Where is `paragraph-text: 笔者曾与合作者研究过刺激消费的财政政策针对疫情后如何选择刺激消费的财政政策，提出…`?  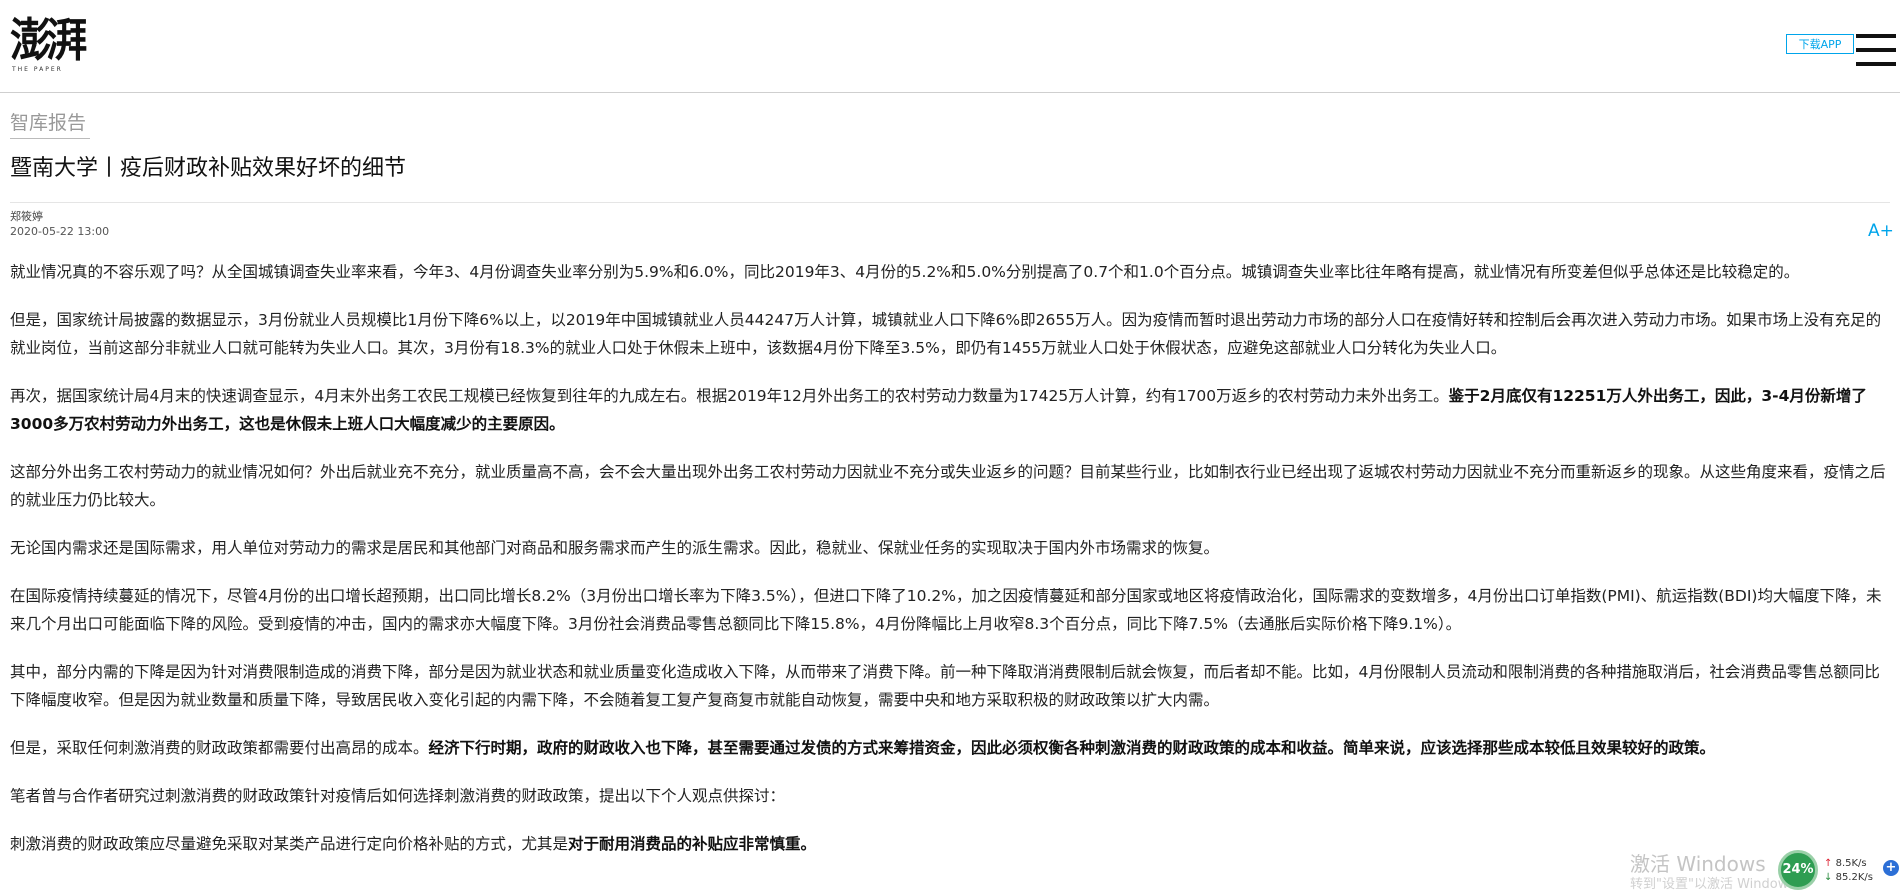
paragraph-text: 笔者曾与合作者研究过刺激消费的财政政策针对疫情后如何选择刺激消费的财政政策，提出… is located at coordinates (398, 796).